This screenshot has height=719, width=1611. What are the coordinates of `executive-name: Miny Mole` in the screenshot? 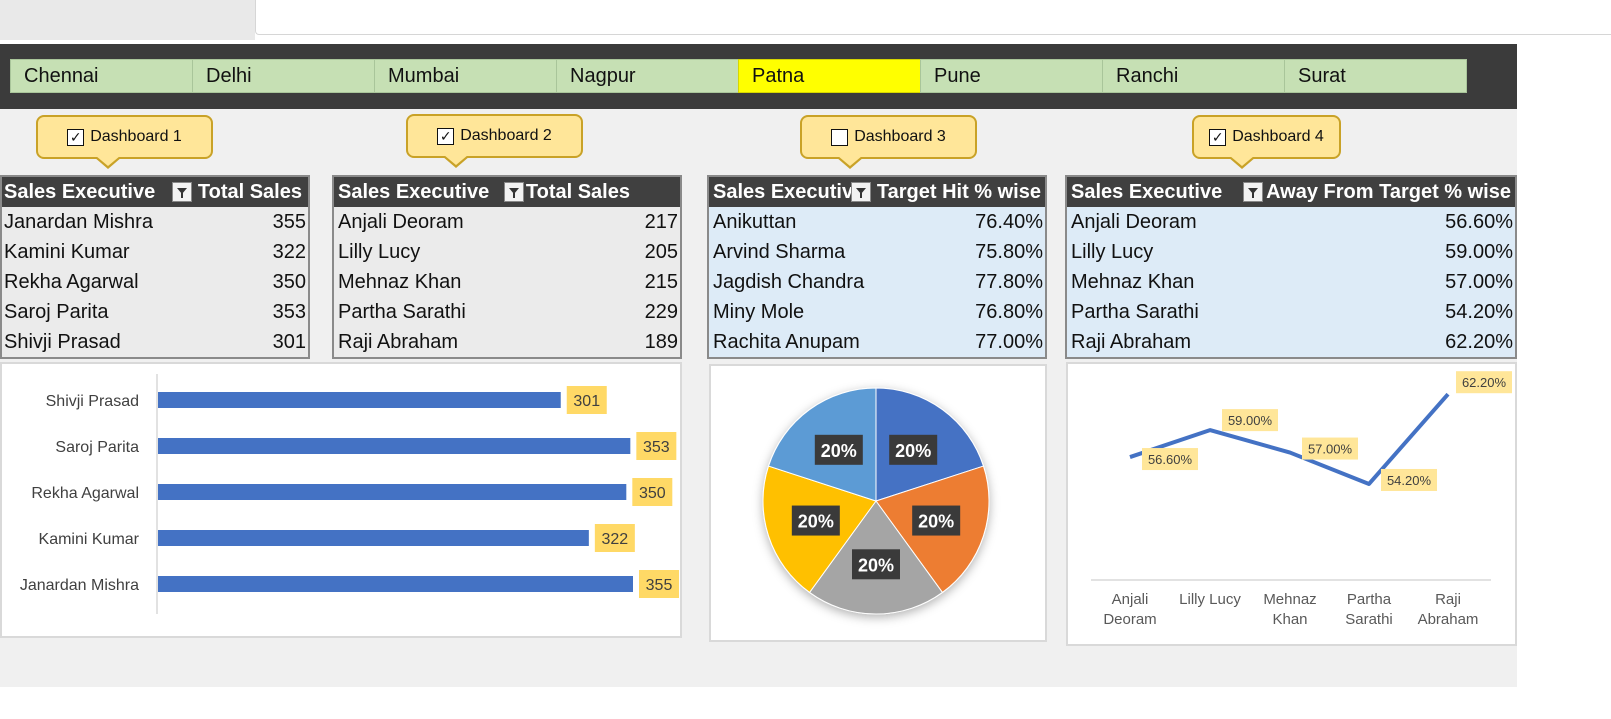 It's located at (759, 312).